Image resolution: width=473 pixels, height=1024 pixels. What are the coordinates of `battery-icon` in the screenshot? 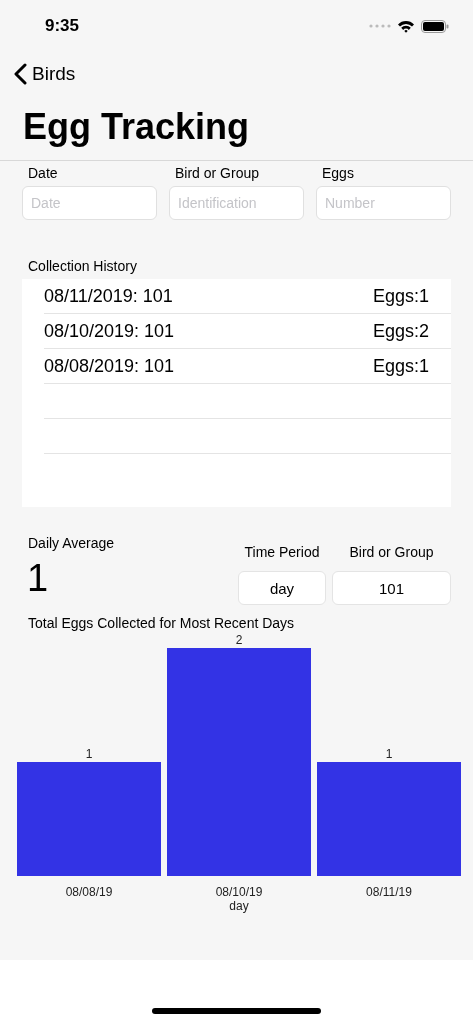 It's located at (435, 26).